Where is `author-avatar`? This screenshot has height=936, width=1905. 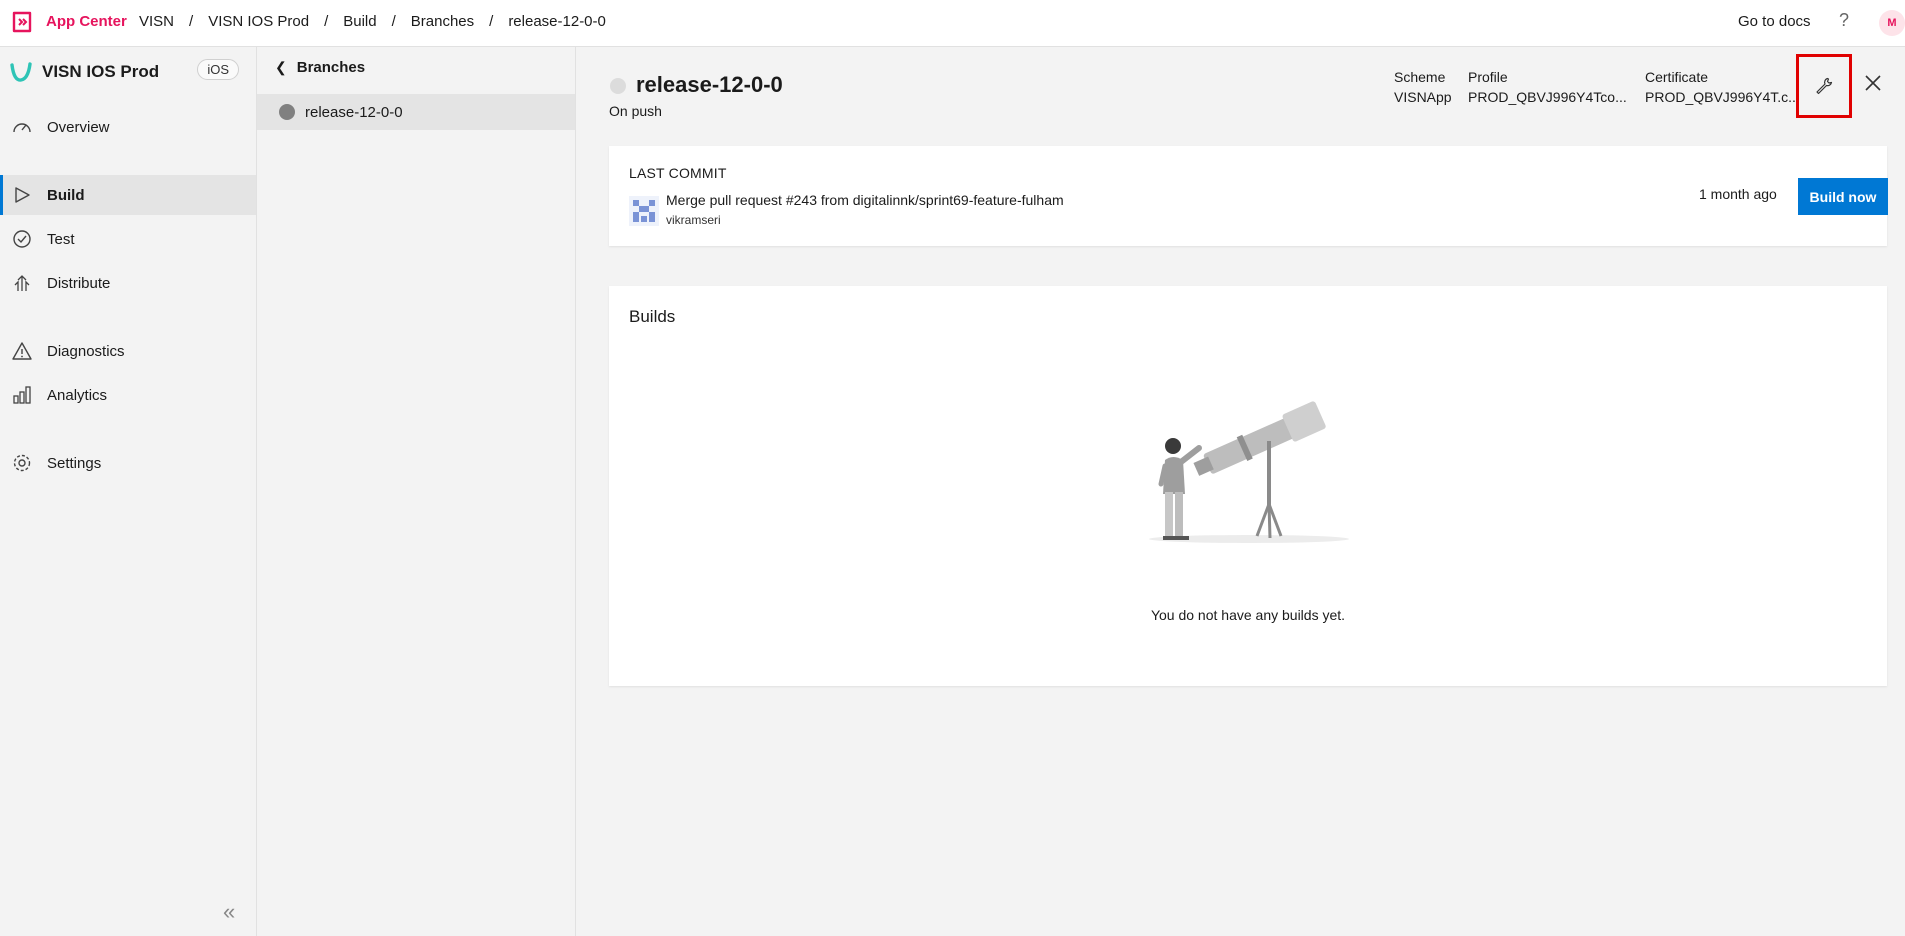
author-avatar is located at coordinates (644, 211).